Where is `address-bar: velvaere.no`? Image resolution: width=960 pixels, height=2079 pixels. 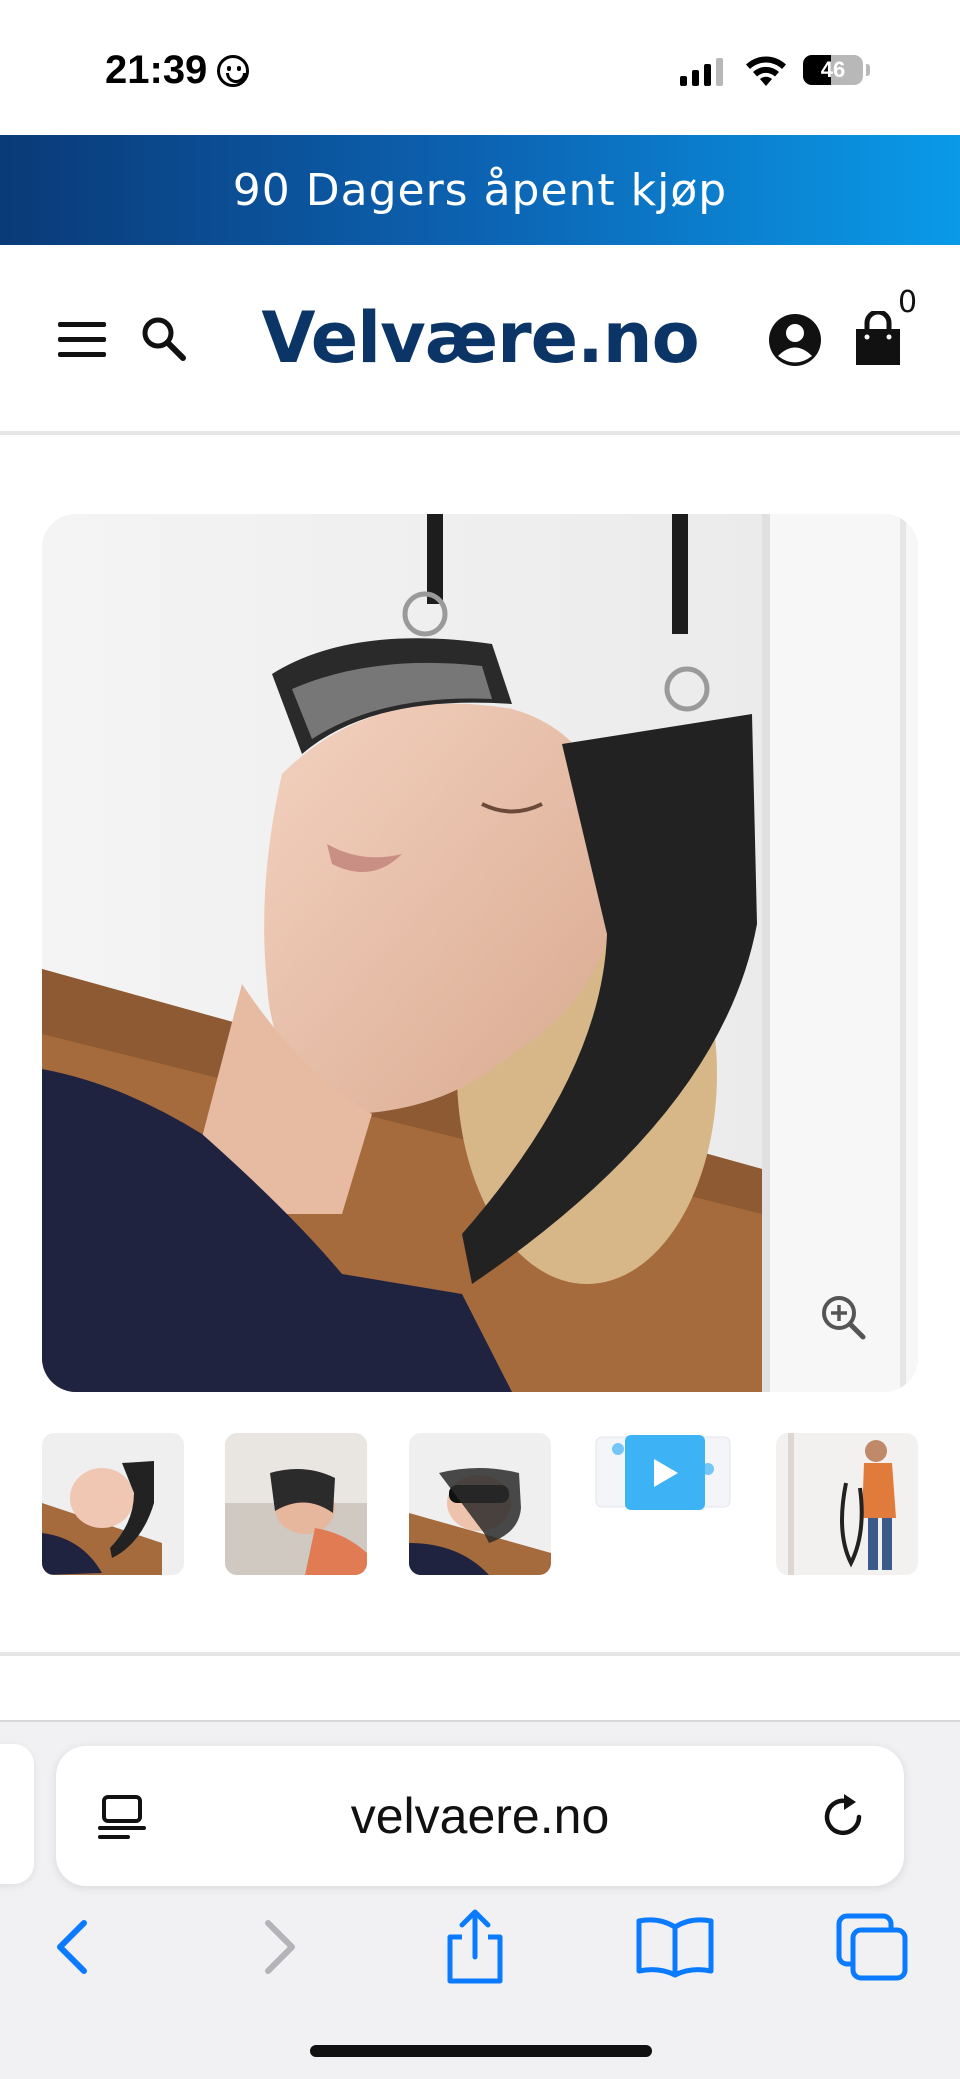
address-bar: velvaere.no is located at coordinates (480, 1816).